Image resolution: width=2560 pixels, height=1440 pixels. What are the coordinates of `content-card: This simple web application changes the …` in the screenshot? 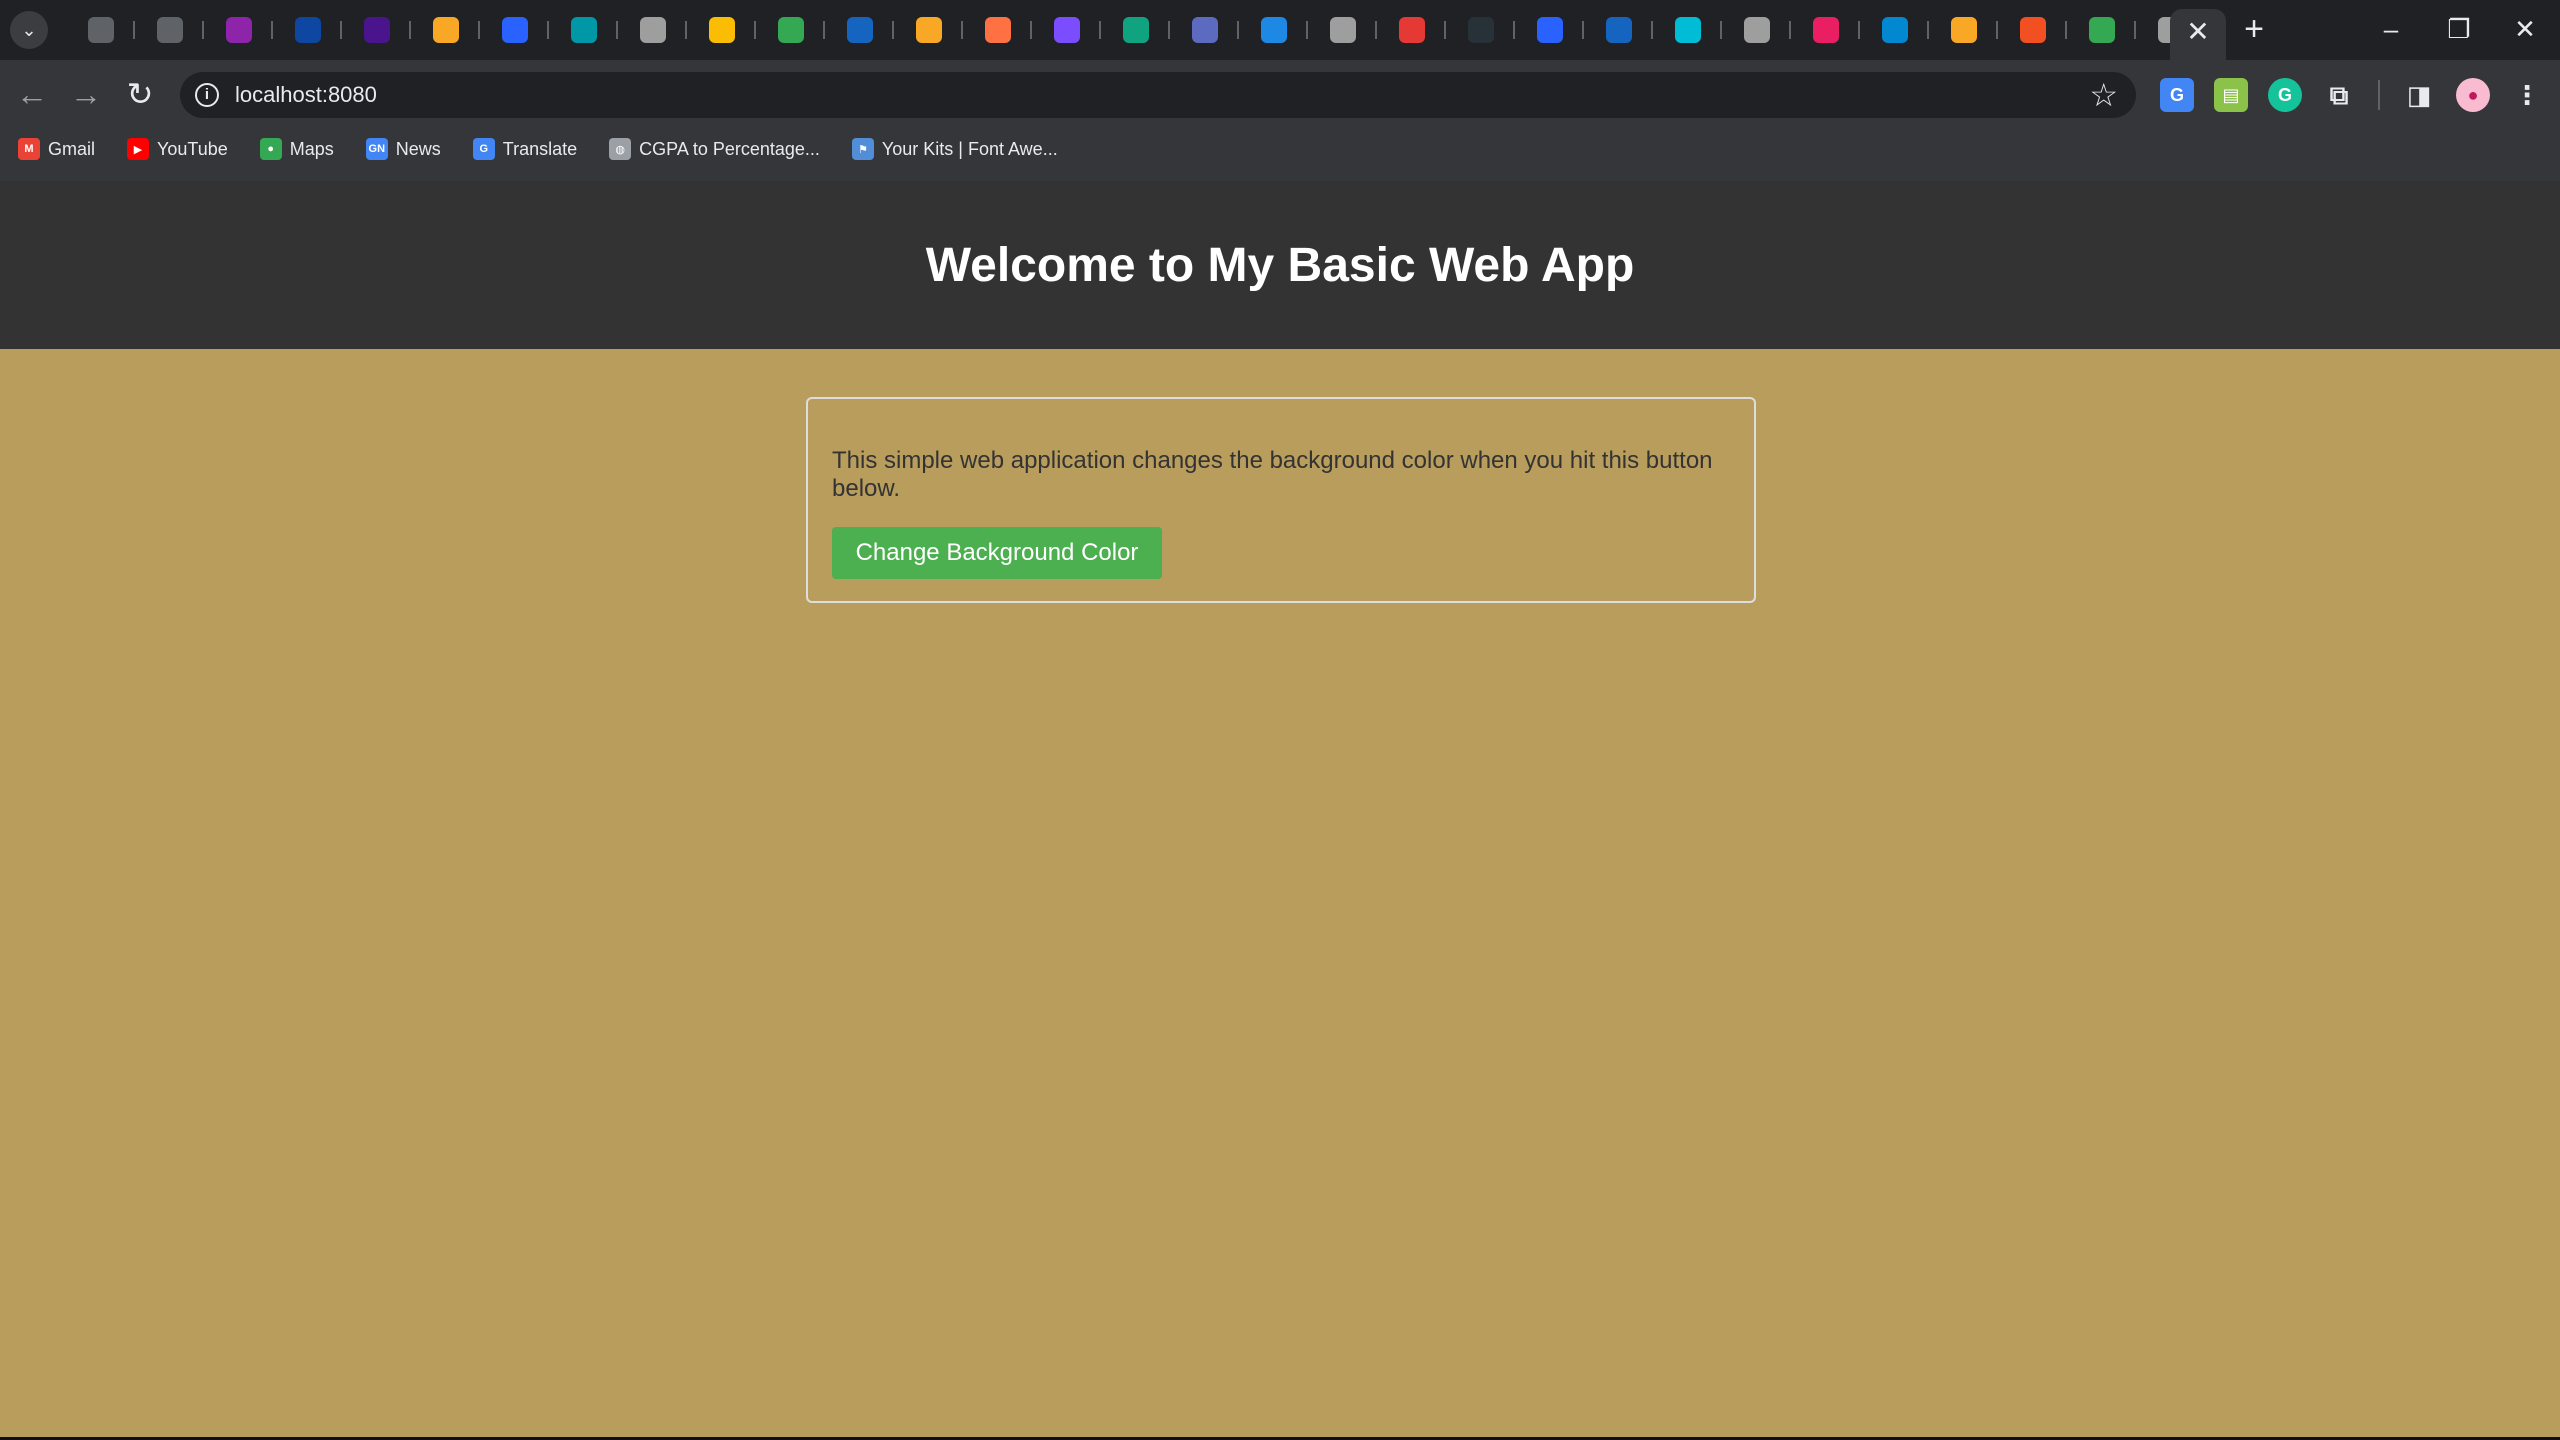 It's located at (1281, 500).